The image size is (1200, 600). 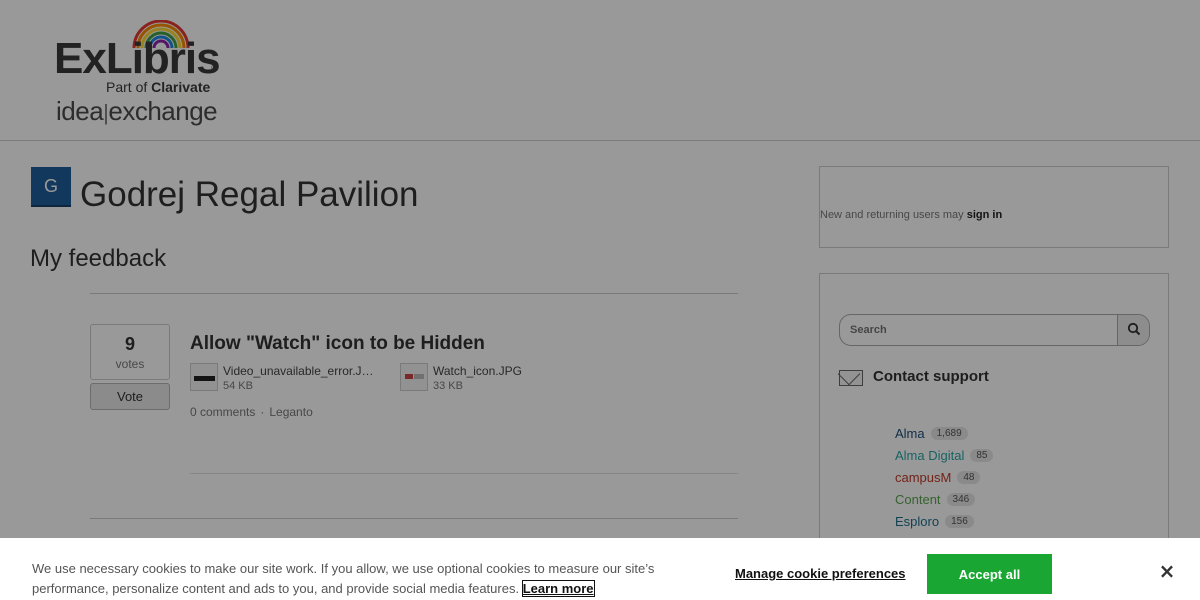 I want to click on manage-cookie-preferences-link: Manage cookie preferences, so click(x=820, y=573).